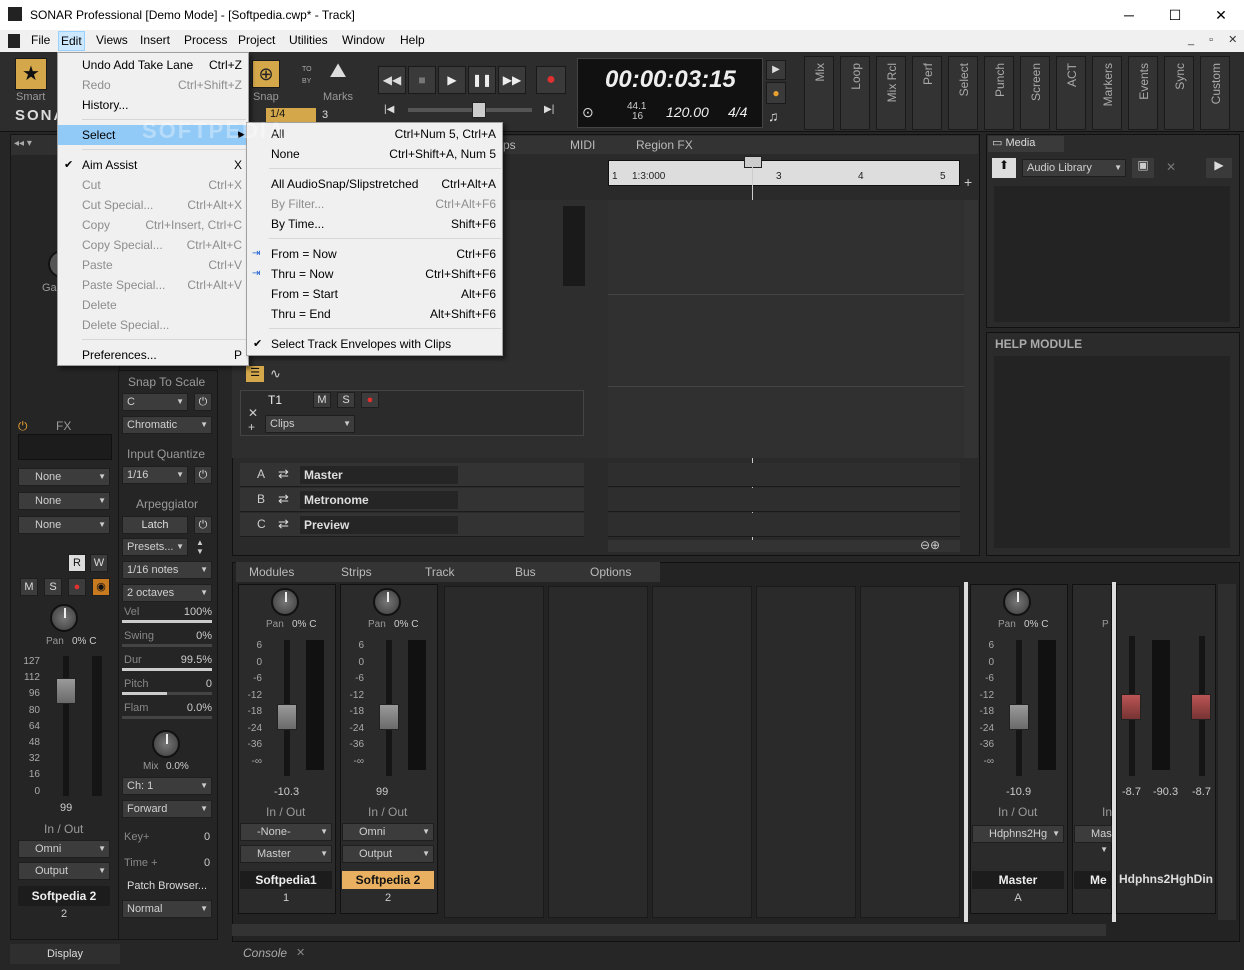  What do you see at coordinates (191, 708) in the screenshot?
I see `param-flam-value: 0.0%` at bounding box center [191, 708].